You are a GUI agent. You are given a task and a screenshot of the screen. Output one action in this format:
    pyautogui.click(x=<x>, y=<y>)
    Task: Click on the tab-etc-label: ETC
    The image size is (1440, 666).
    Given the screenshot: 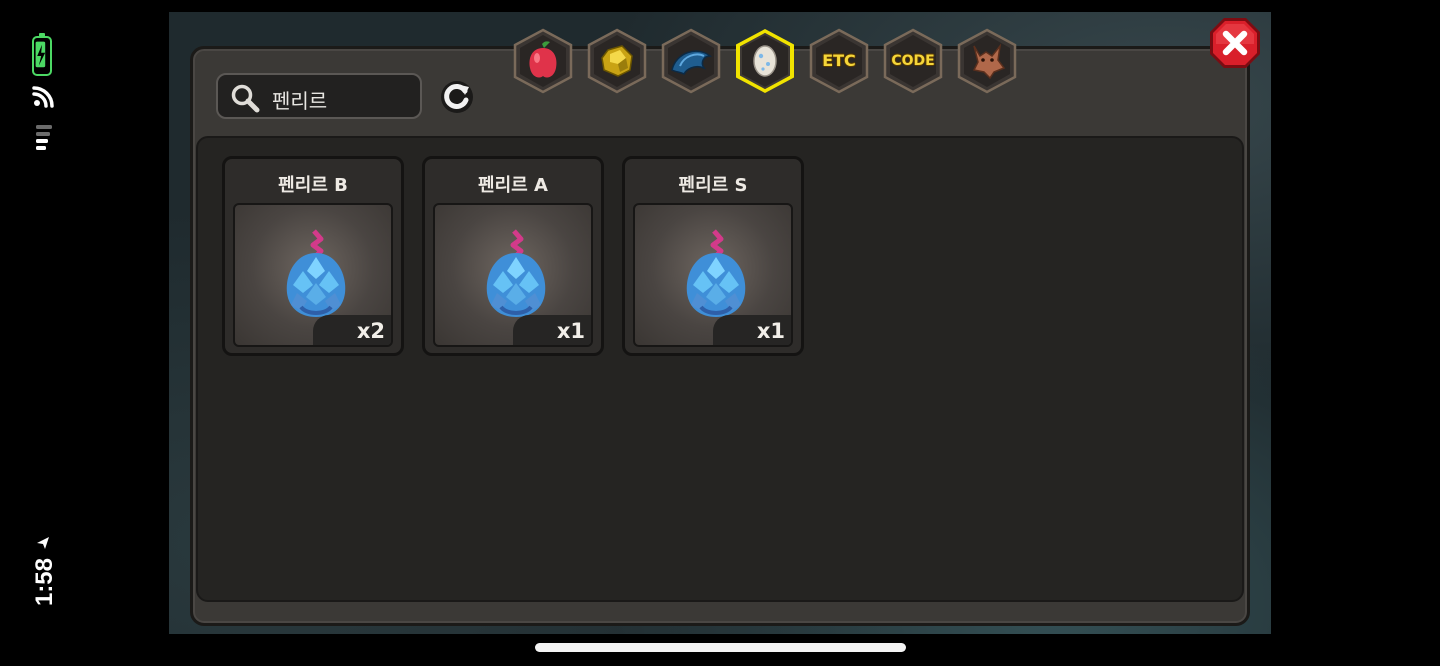 What is the action you would take?
    pyautogui.click(x=839, y=60)
    